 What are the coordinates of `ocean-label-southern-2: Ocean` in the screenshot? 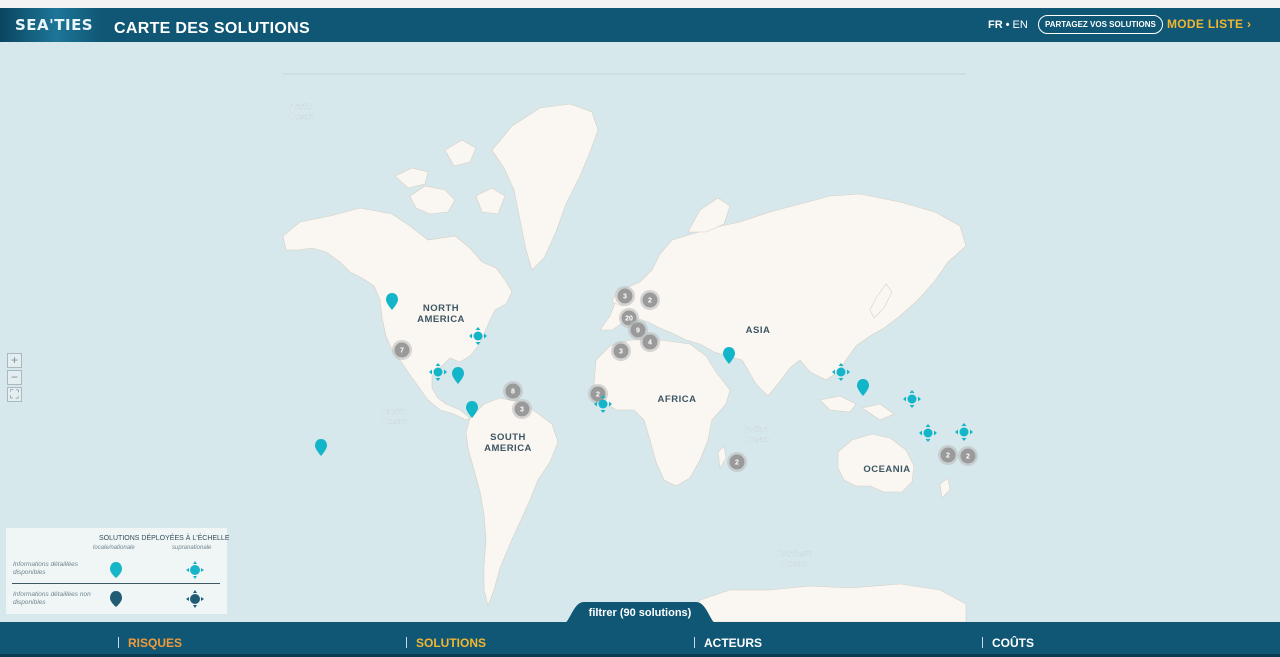 It's located at (794, 563).